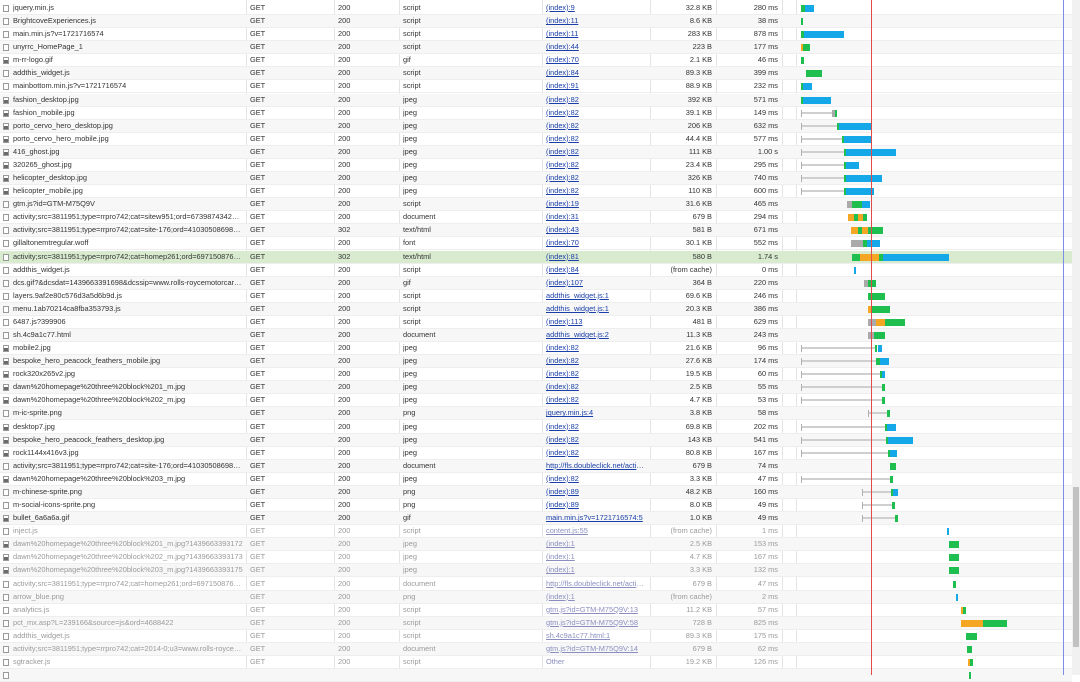 The width and height of the screenshot is (1080, 682). What do you see at coordinates (596, 217) in the screenshot?
I see `request-initiator: (index):31` at bounding box center [596, 217].